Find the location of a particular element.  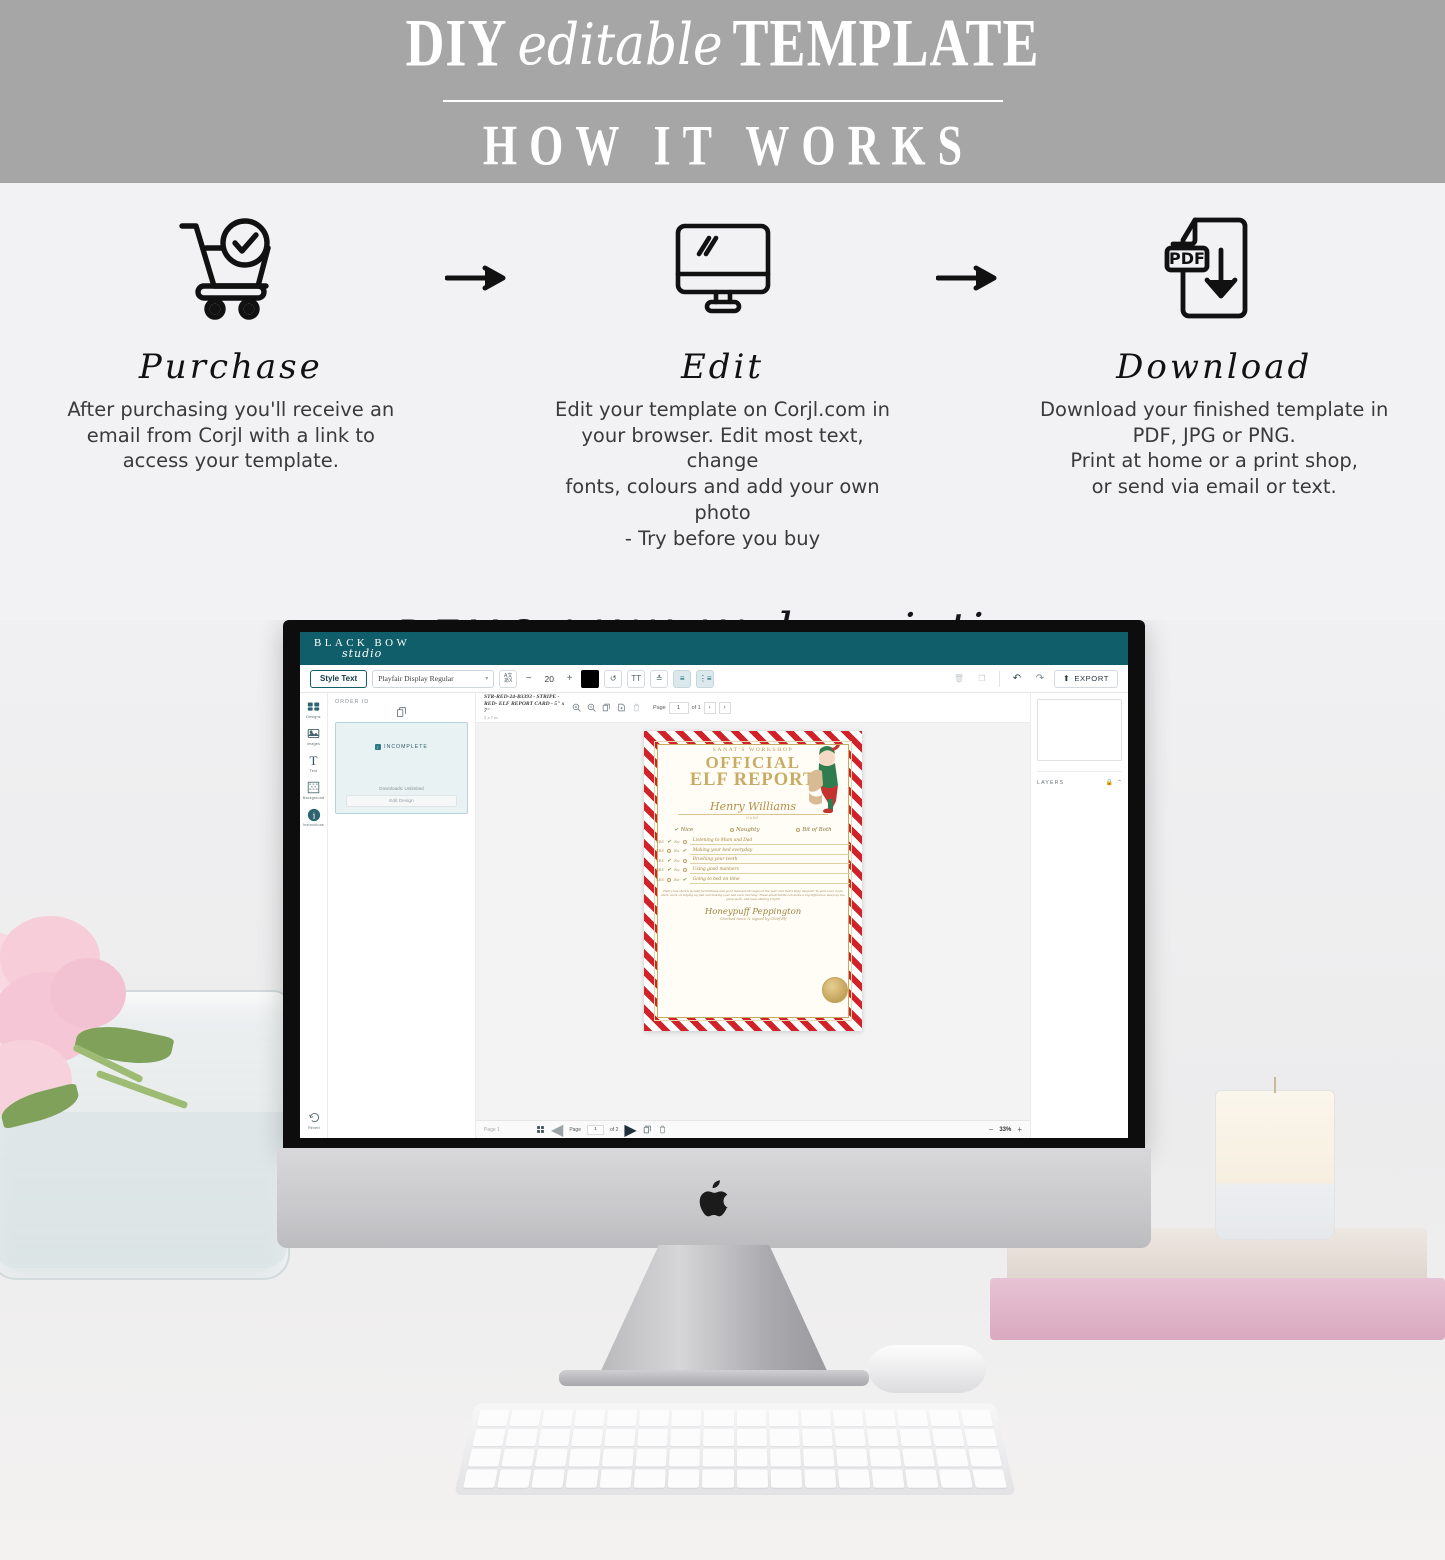

zoom-out-button: − is located at coordinates (991, 1129).